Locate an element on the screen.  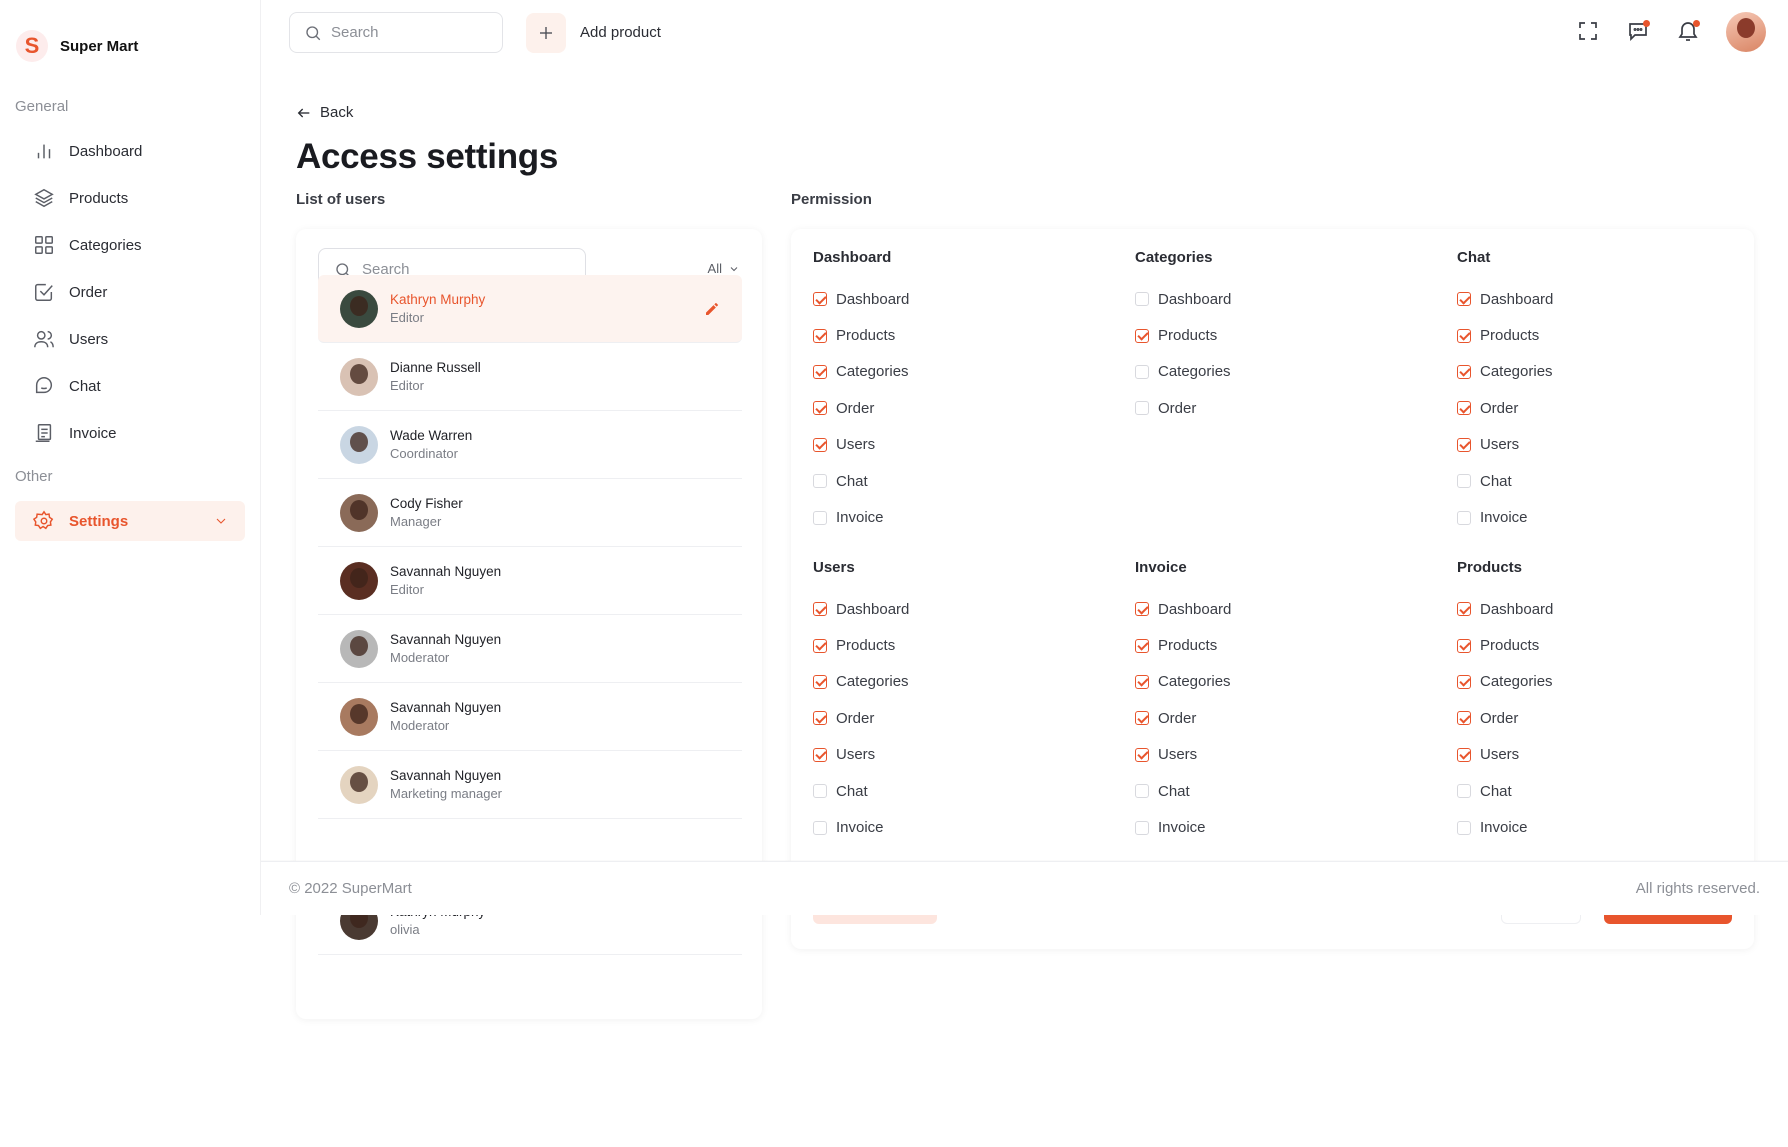
sidebar-item-chat: Chat is located at coordinates (130, 386).